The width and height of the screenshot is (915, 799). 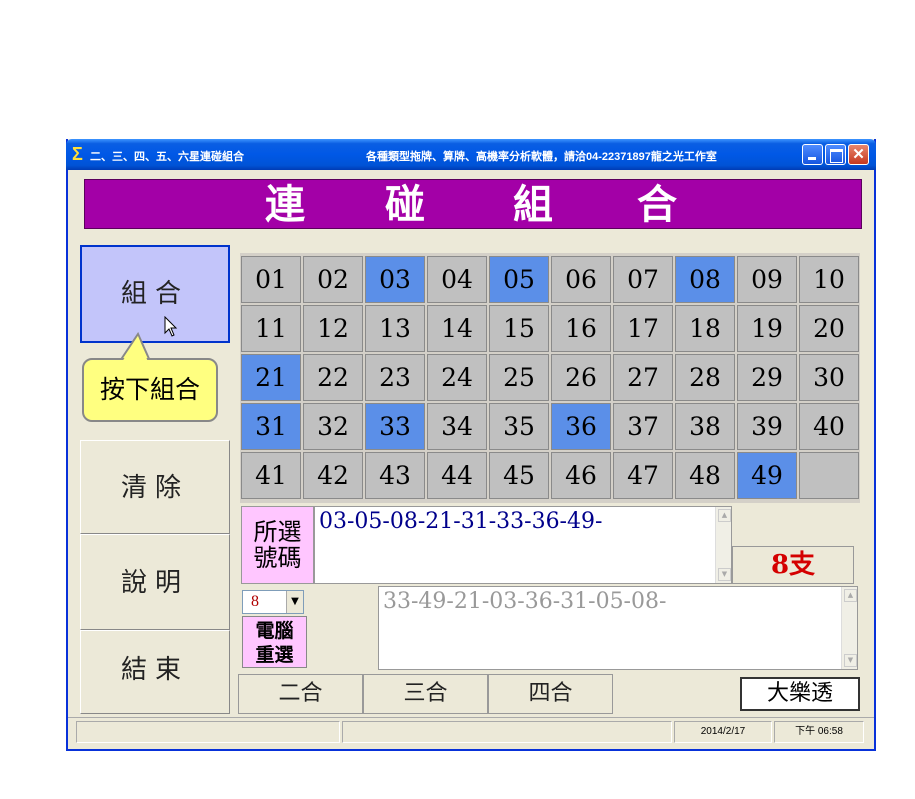 I want to click on number-cell: 47, so click(x=643, y=475).